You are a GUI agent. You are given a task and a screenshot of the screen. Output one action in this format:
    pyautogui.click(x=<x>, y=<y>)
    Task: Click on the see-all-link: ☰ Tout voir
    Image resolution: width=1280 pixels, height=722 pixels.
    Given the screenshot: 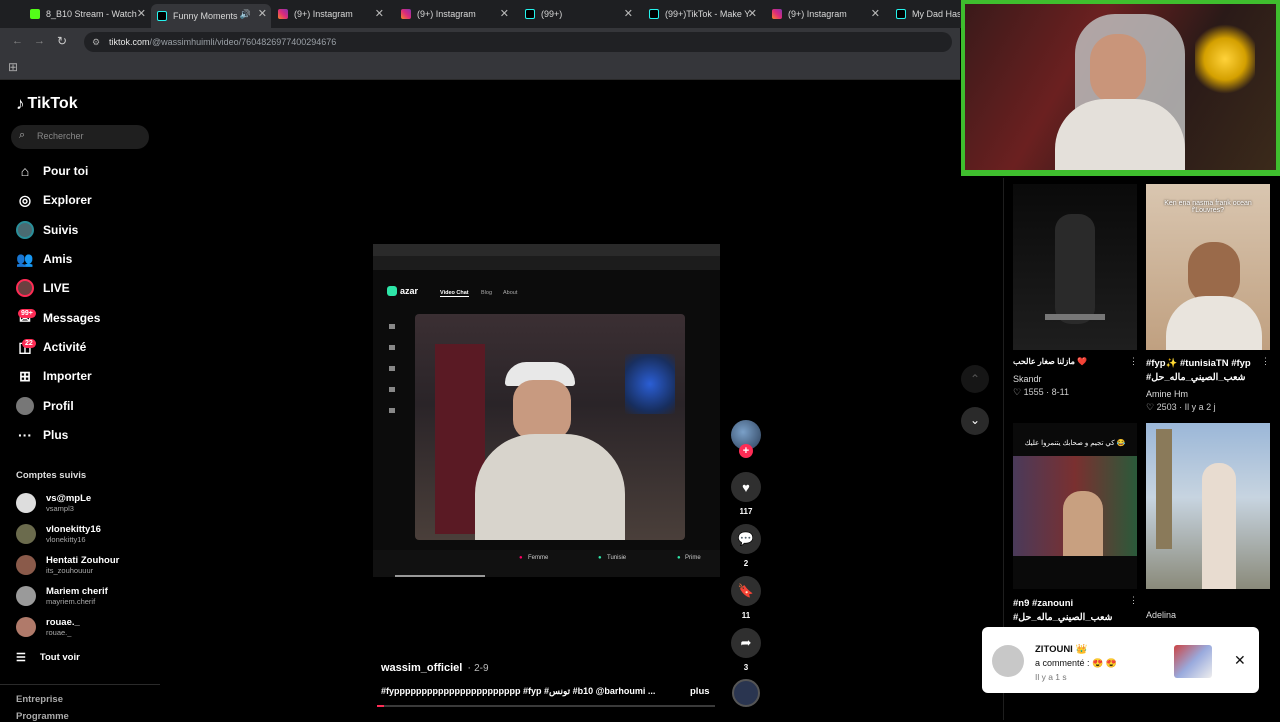 What is the action you would take?
    pyautogui.click(x=48, y=657)
    